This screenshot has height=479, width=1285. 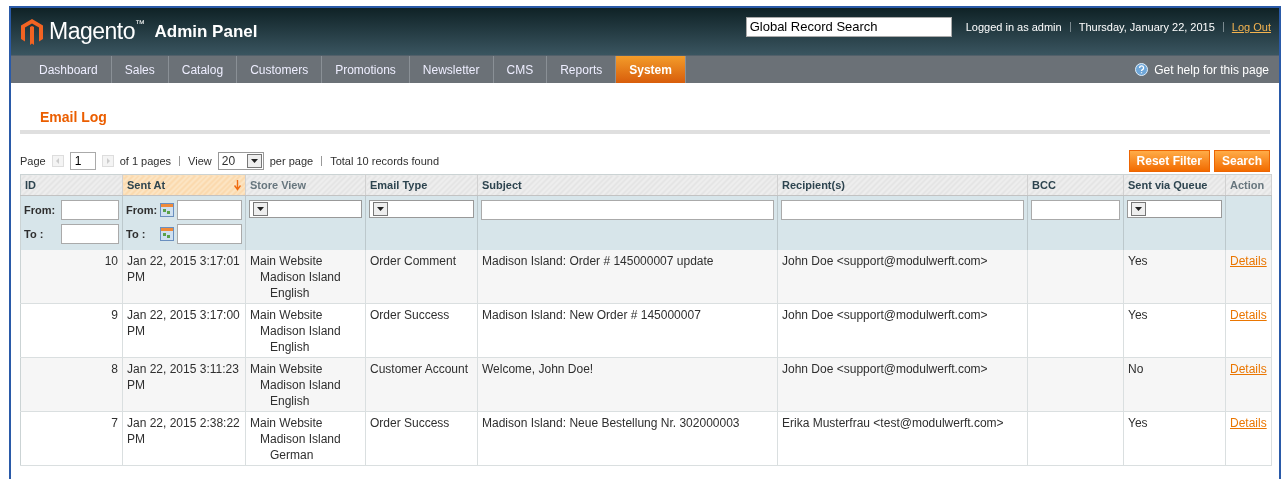 I want to click on nav-tab: Dashboard, so click(x=69, y=69).